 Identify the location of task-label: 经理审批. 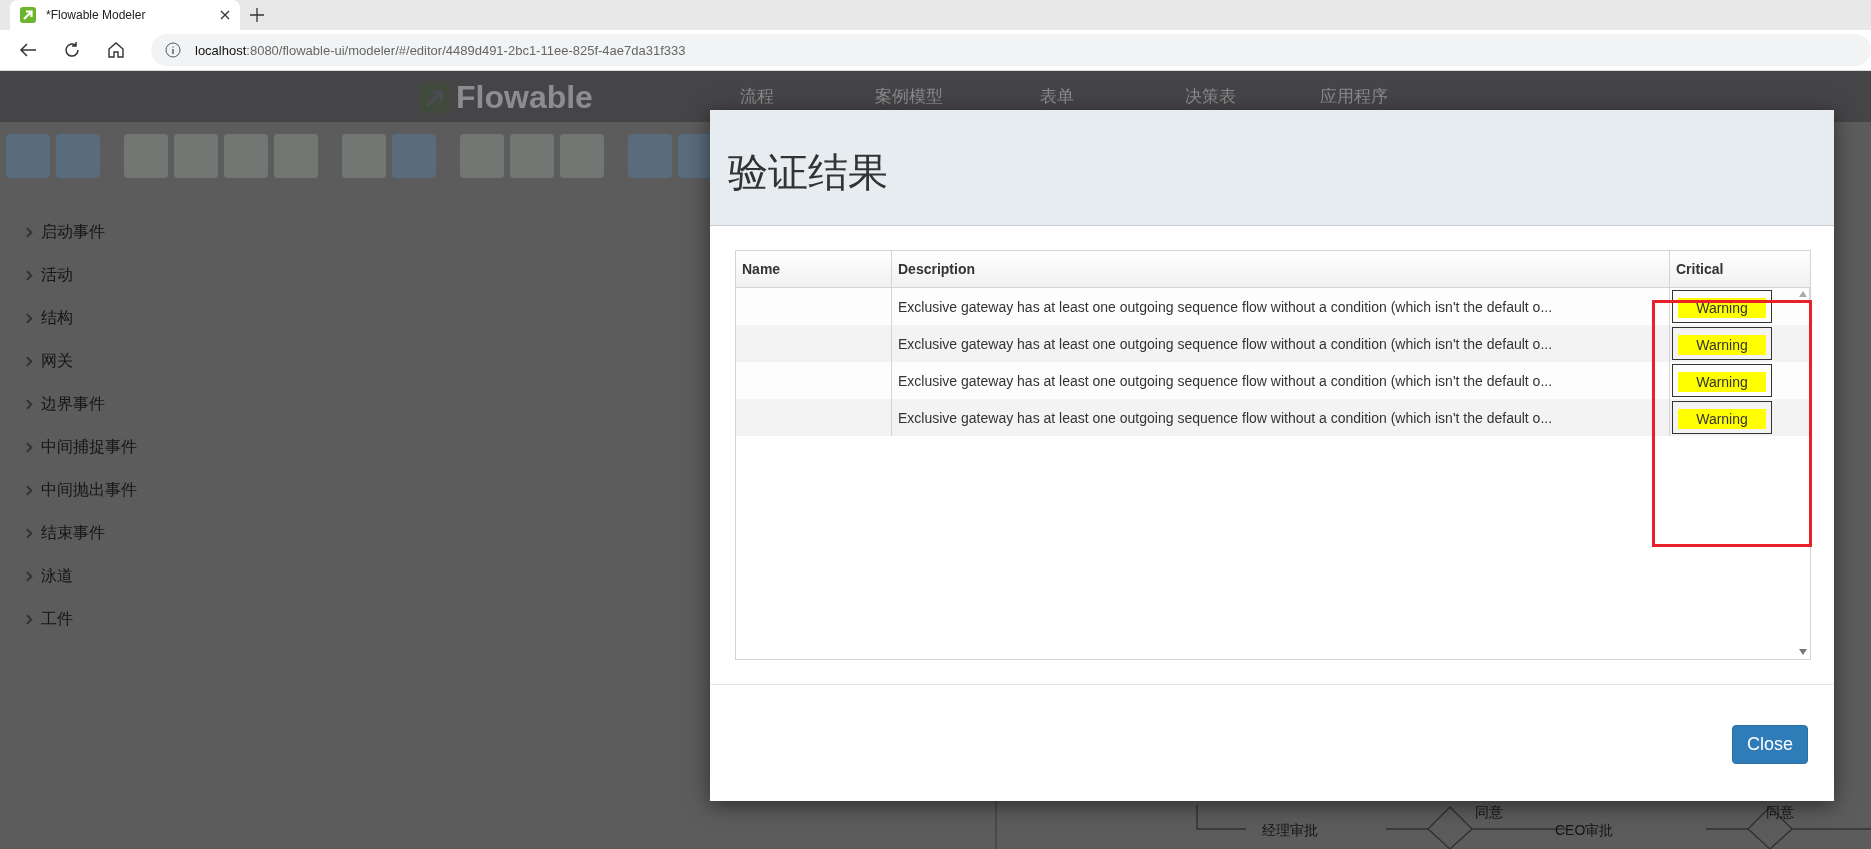
(1290, 831).